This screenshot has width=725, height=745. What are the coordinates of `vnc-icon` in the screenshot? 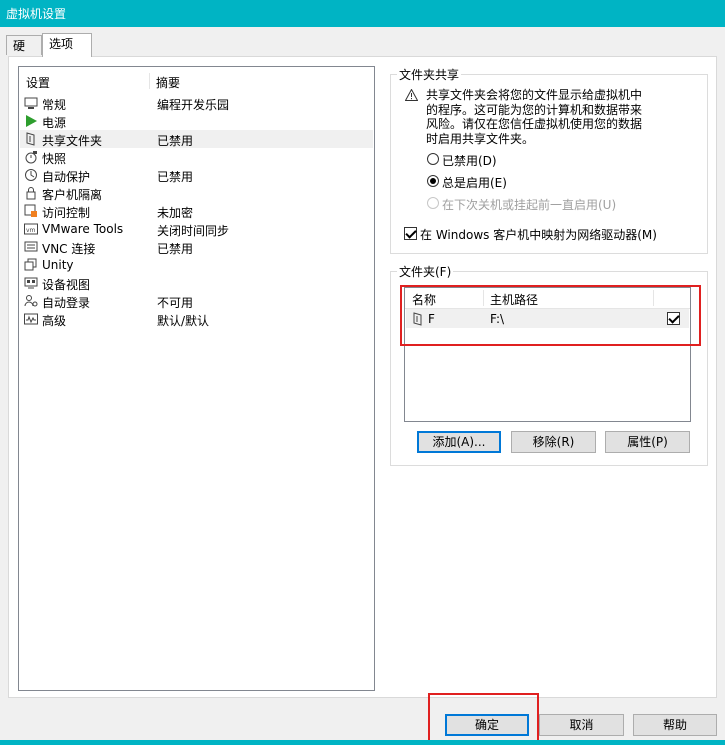 It's located at (31, 246).